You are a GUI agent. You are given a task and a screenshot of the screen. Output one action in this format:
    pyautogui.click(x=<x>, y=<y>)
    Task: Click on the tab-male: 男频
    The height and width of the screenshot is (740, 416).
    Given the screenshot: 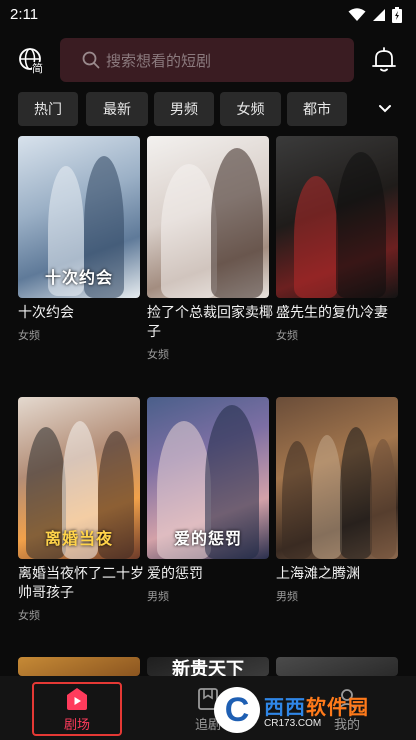 What is the action you would take?
    pyautogui.click(x=184, y=109)
    